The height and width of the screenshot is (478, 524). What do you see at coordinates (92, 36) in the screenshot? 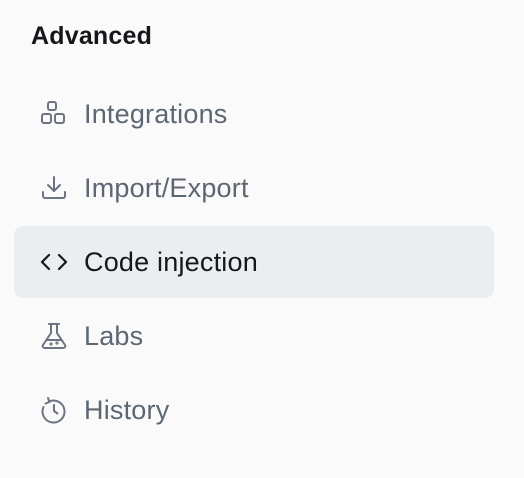
I see `section-title: Advanced` at bounding box center [92, 36].